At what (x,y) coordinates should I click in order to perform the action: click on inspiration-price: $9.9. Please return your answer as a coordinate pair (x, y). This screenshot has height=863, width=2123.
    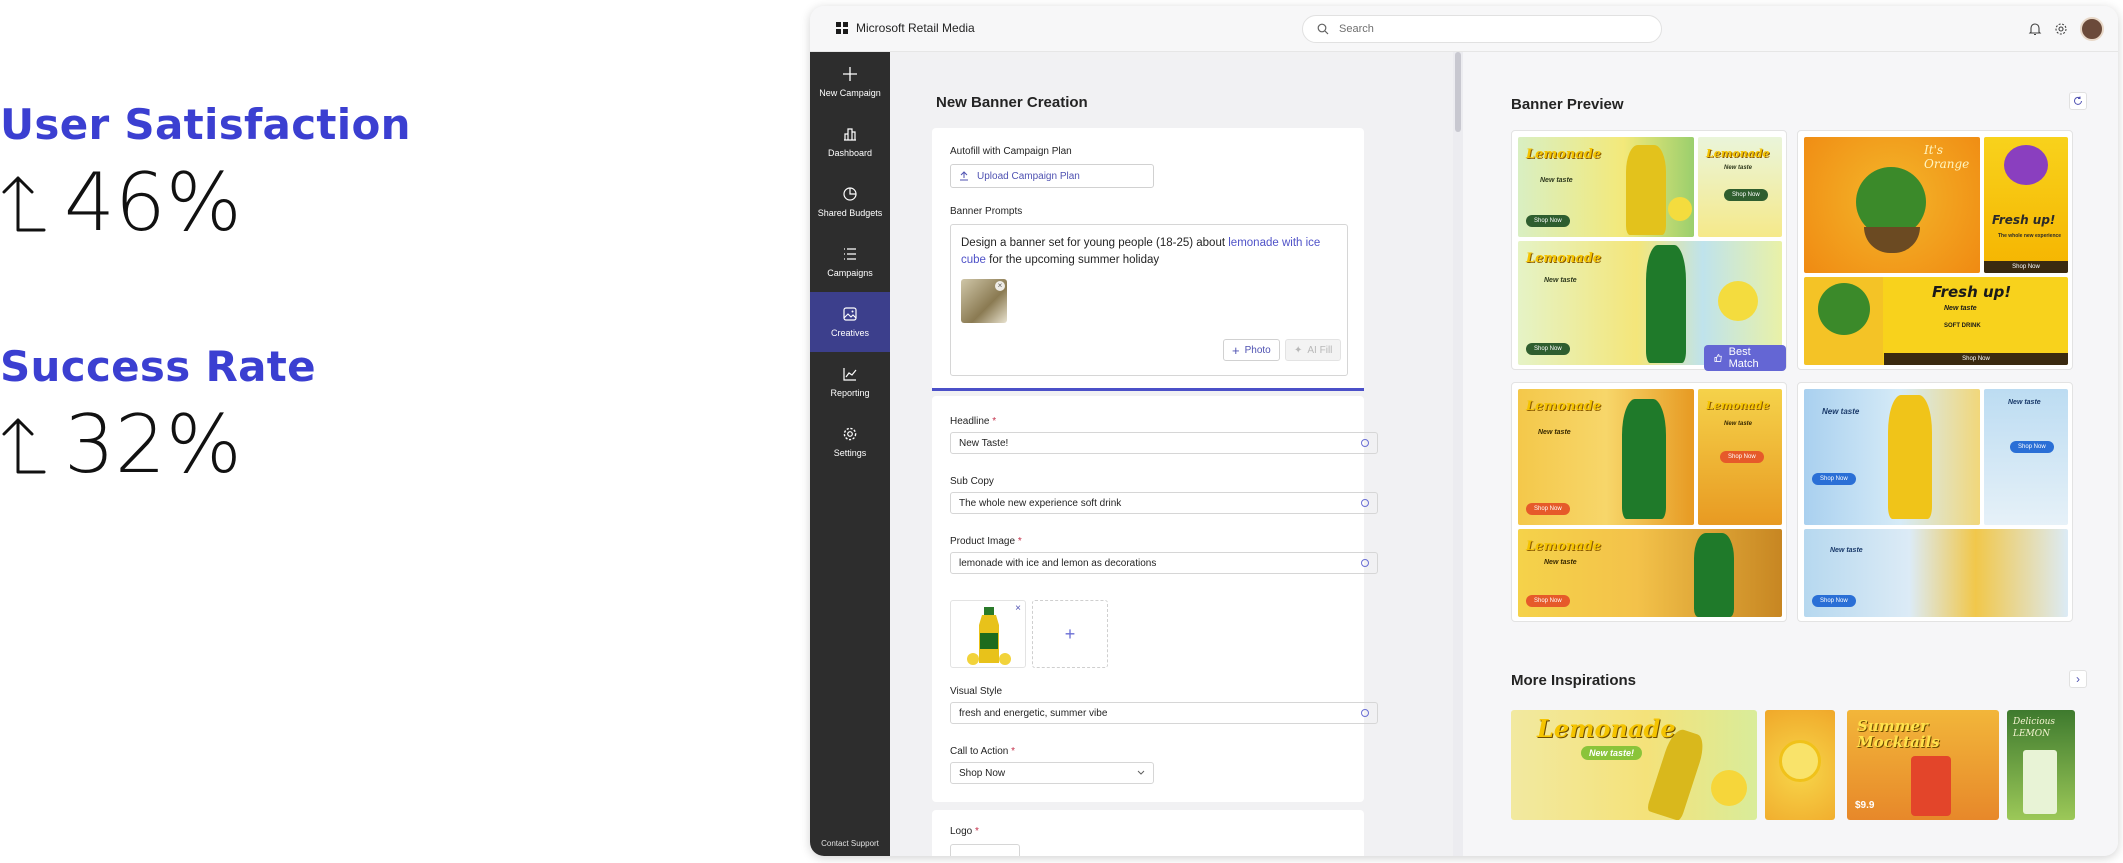
    Looking at the image, I should click on (1865, 805).